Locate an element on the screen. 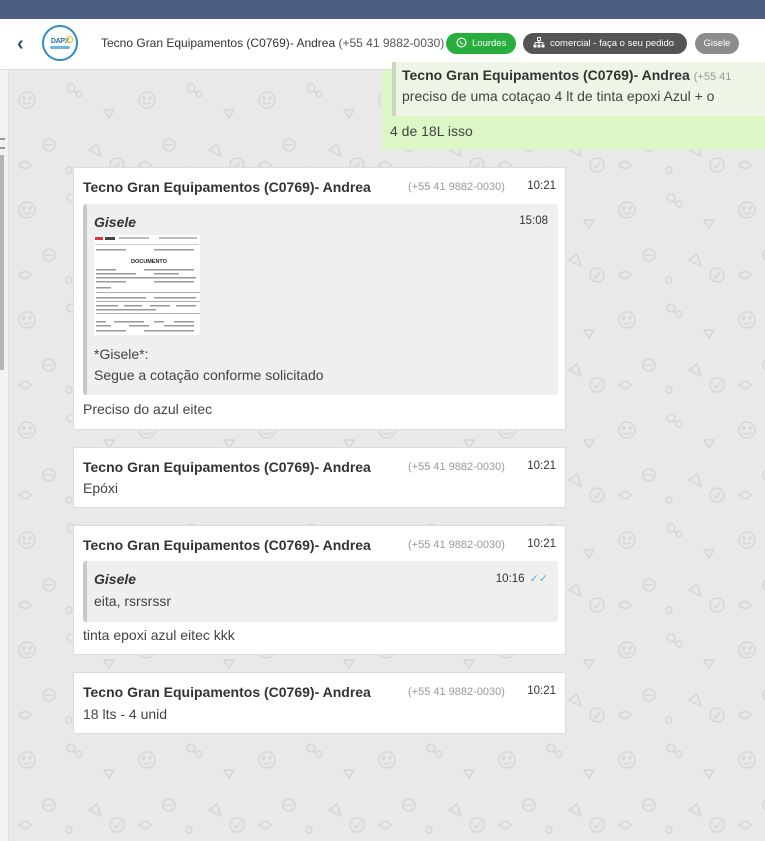 The width and height of the screenshot is (765, 841). sitemap-icon is located at coordinates (539, 43).